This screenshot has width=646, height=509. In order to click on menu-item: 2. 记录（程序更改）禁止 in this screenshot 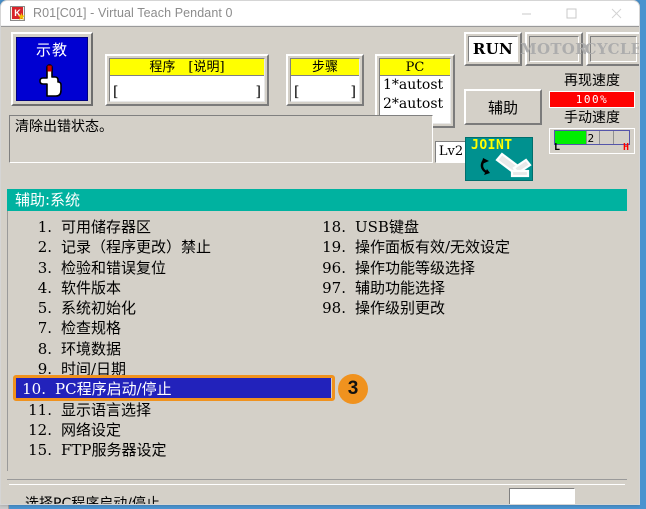, I will do `click(182, 247)`.